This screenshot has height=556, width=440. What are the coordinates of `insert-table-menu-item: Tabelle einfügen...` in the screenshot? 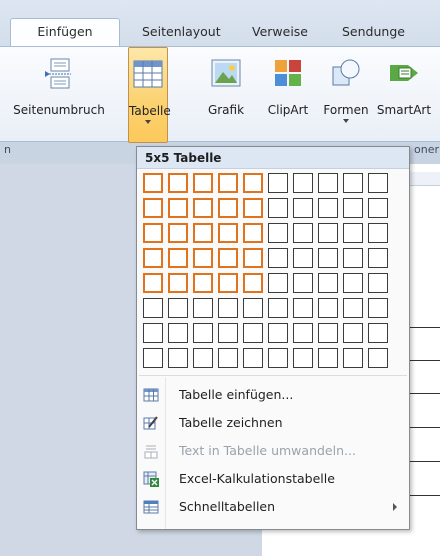 It's located at (273, 395).